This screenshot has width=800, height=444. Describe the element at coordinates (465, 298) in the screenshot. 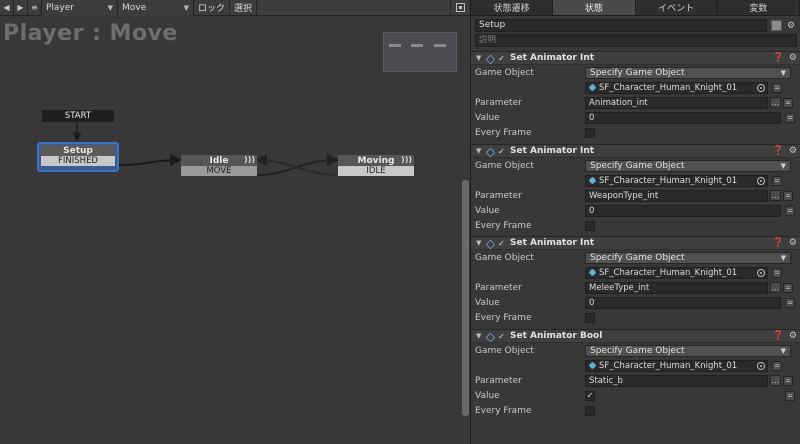

I see `graph-scrollbar` at that location.